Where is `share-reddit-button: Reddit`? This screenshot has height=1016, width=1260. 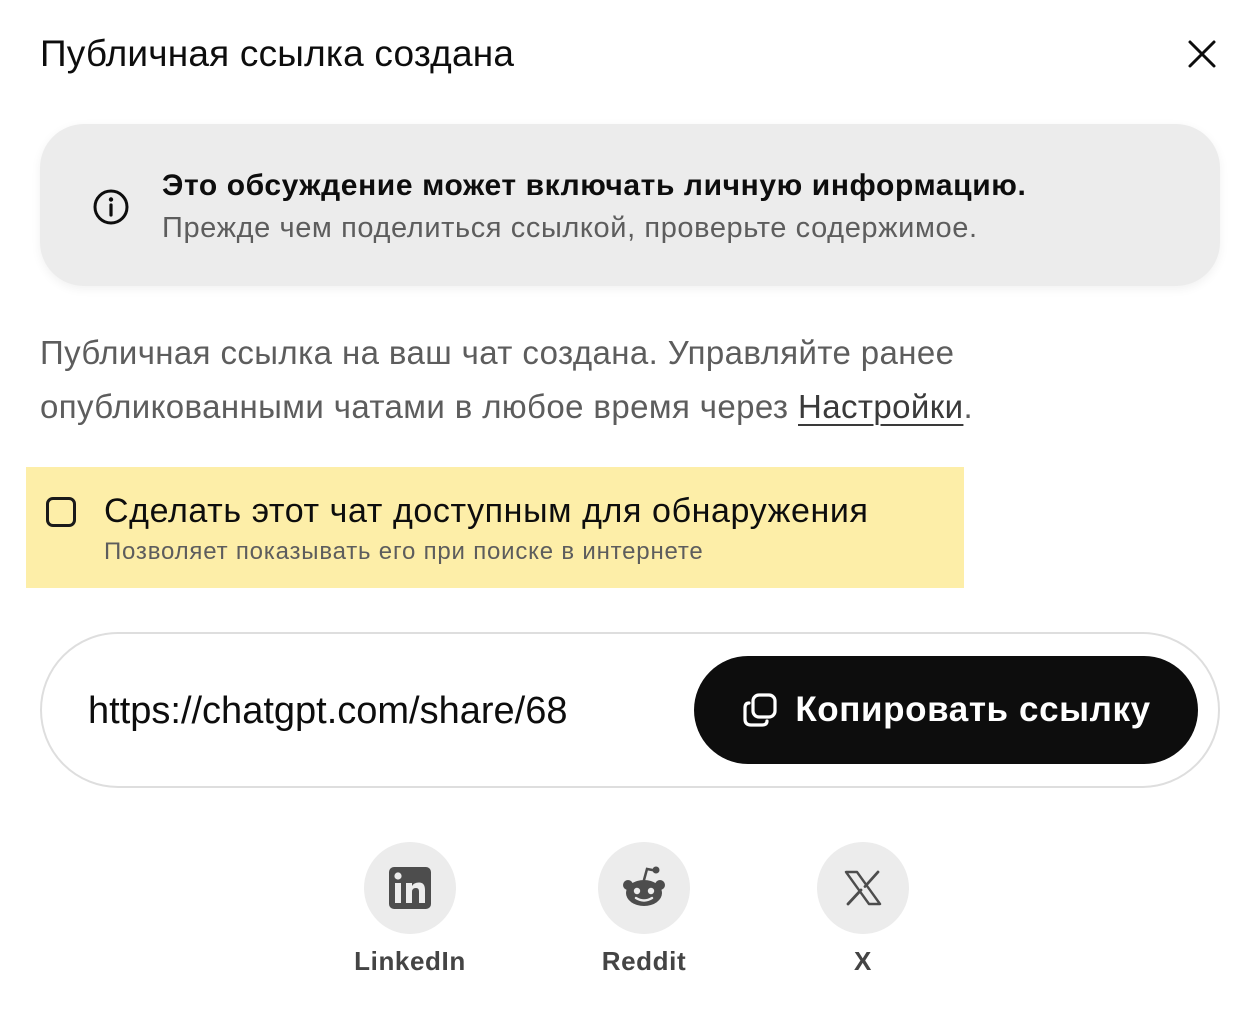 share-reddit-button: Reddit is located at coordinates (644, 912).